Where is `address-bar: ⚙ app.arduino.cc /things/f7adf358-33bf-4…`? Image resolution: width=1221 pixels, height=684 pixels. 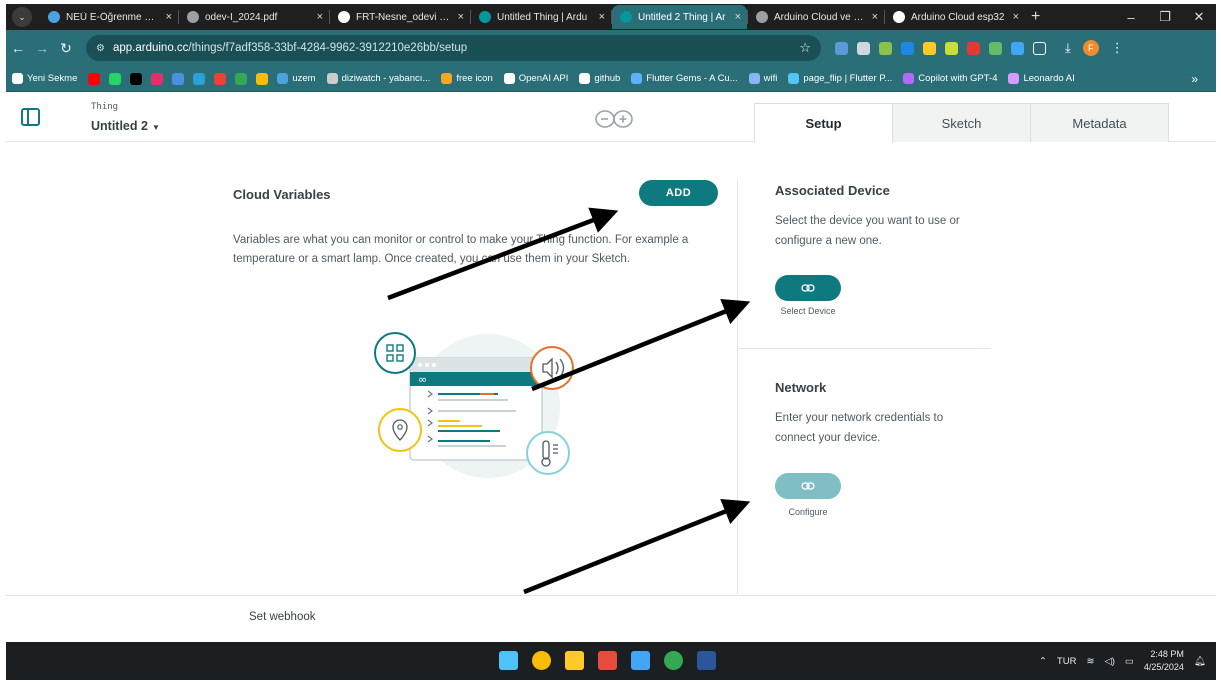
address-bar: ⚙ app.arduino.cc /things/f7adf358-33bf-4… is located at coordinates (453, 48).